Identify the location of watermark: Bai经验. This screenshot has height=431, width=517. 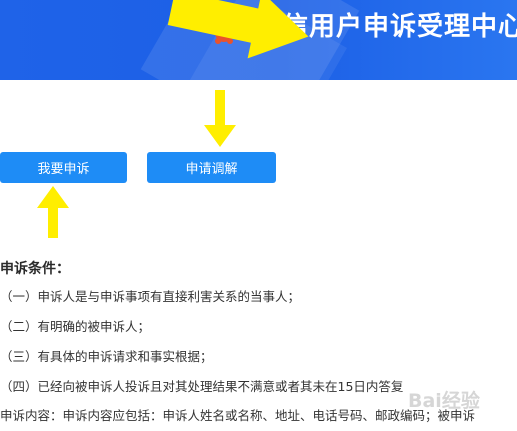
(444, 401).